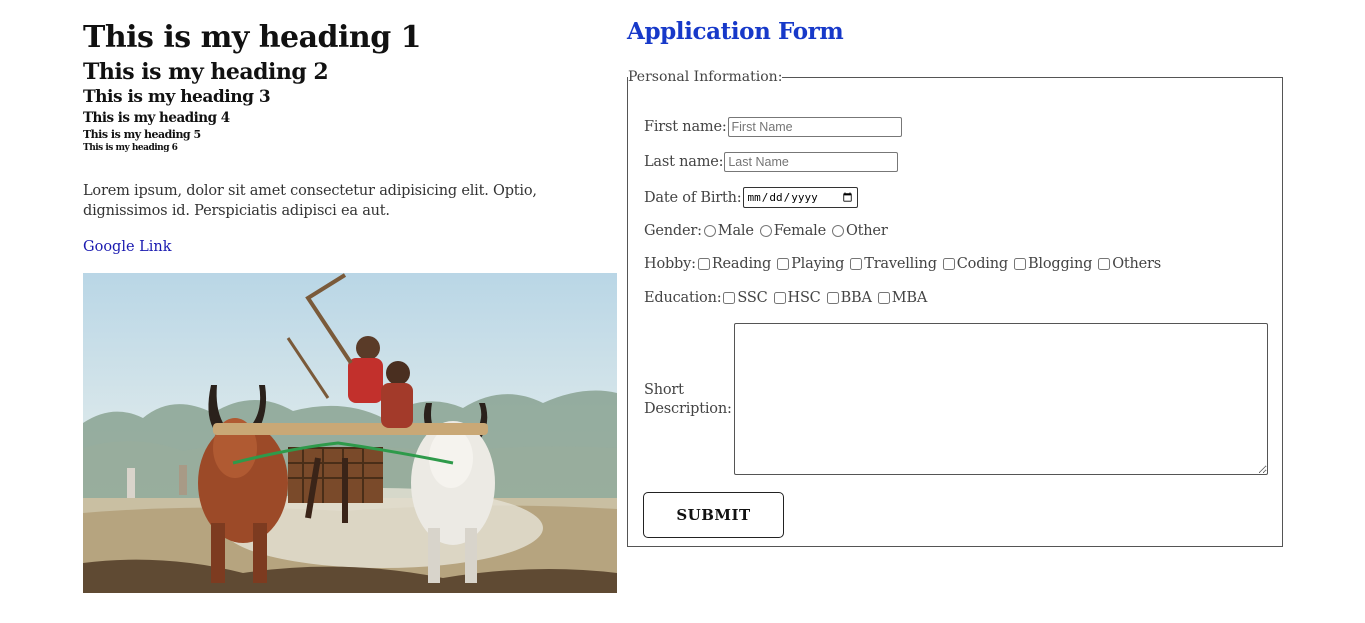  What do you see at coordinates (252, 37) in the screenshot?
I see `heading-1: This is my heading 1` at bounding box center [252, 37].